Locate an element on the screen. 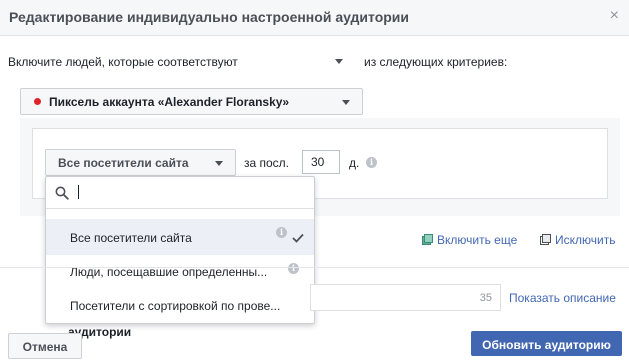 This screenshot has width=629, height=363. audience-name-input: 35 is located at coordinates (405, 297).